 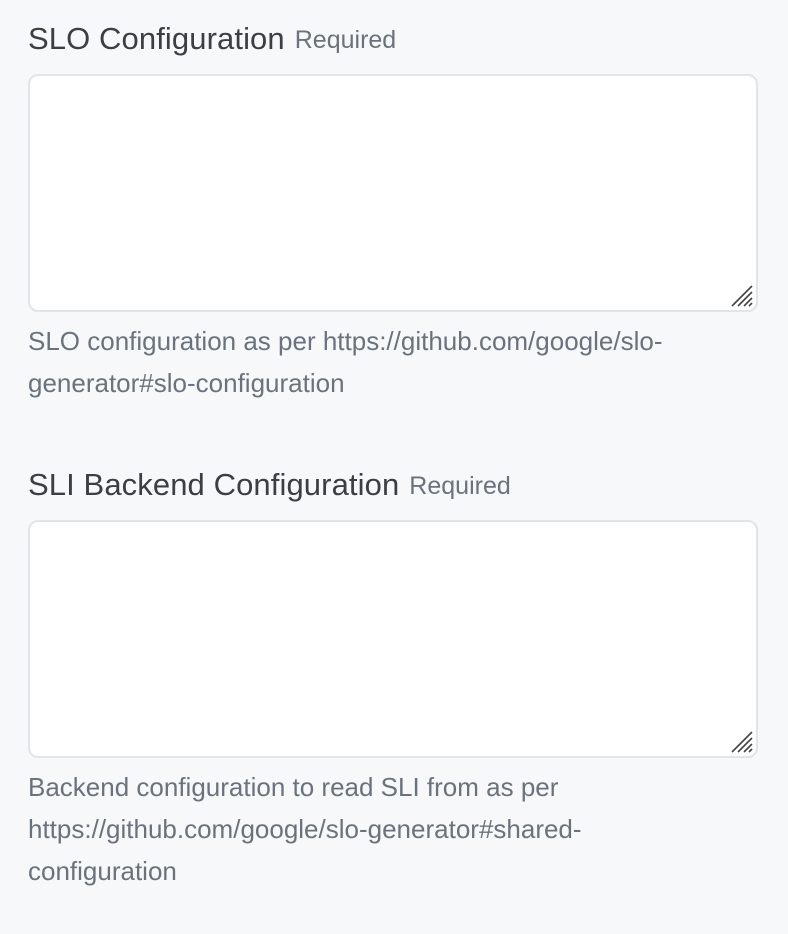 I want to click on slo-configuration-label: SLO Configuration, so click(x=156, y=38).